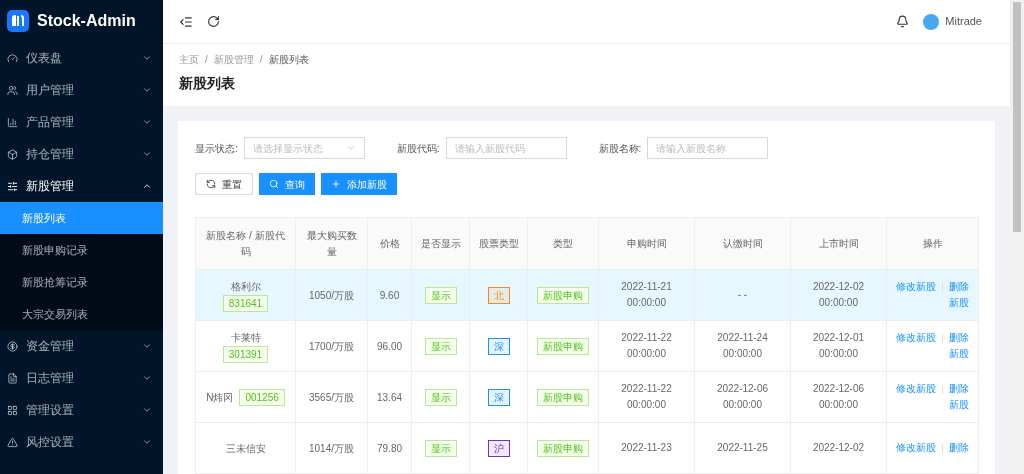 This screenshot has width=1024, height=474. Describe the element at coordinates (12, 186) in the screenshot. I see `sliders-icon` at that location.